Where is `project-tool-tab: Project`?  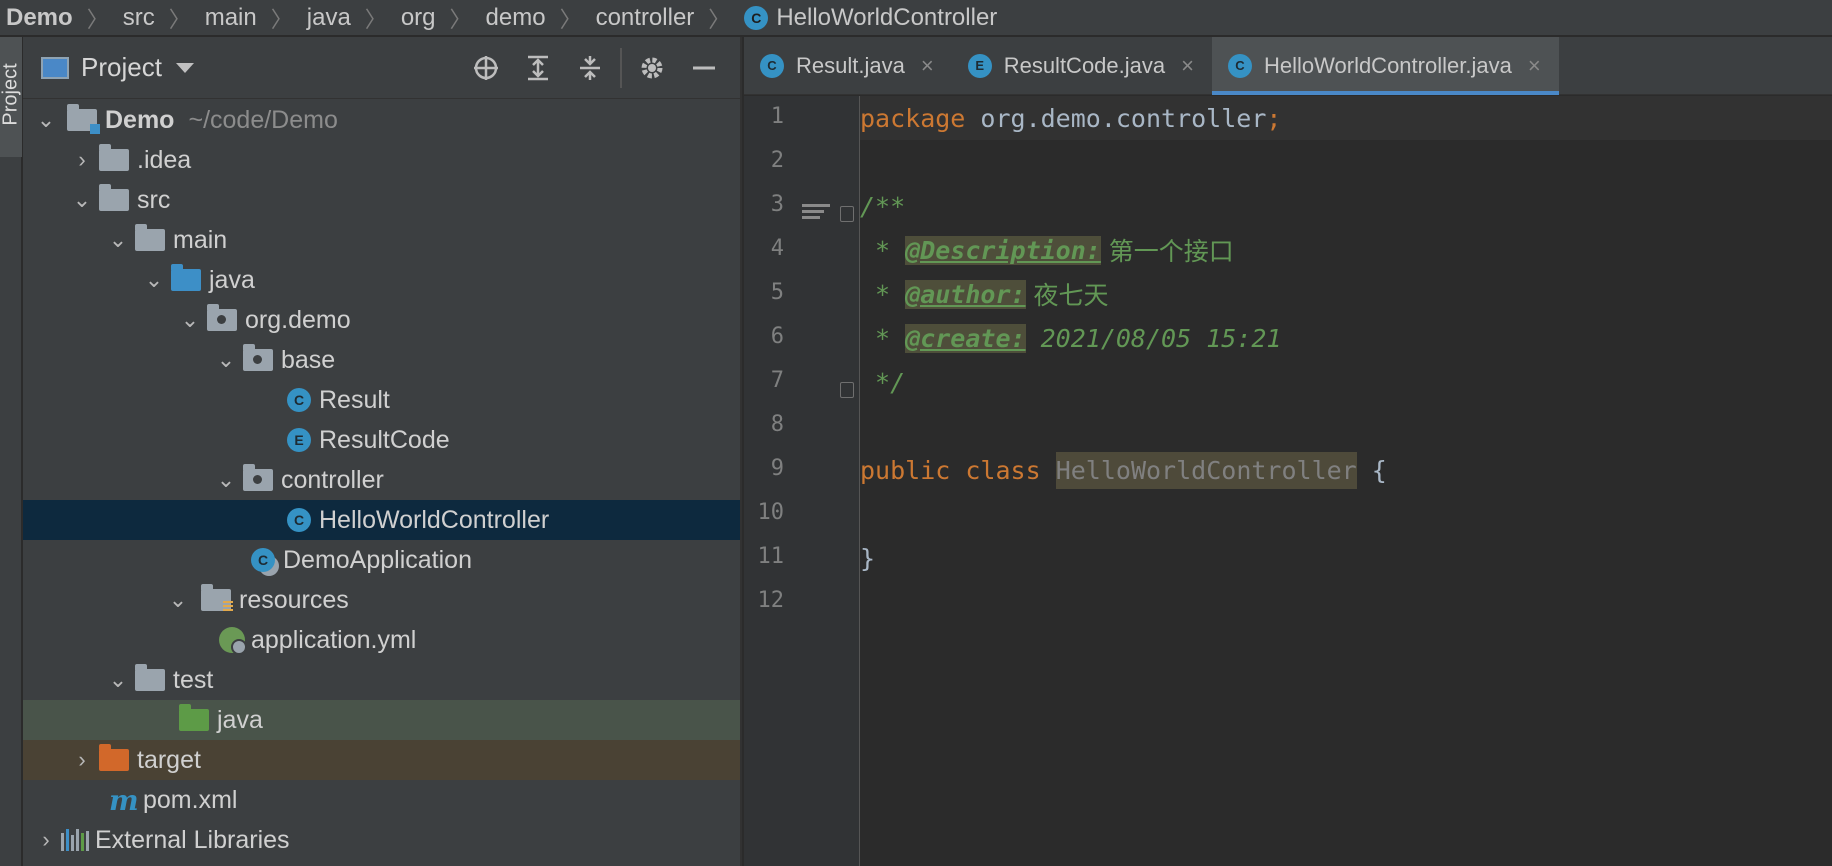
project-tool-tab: Project is located at coordinates (11, 97).